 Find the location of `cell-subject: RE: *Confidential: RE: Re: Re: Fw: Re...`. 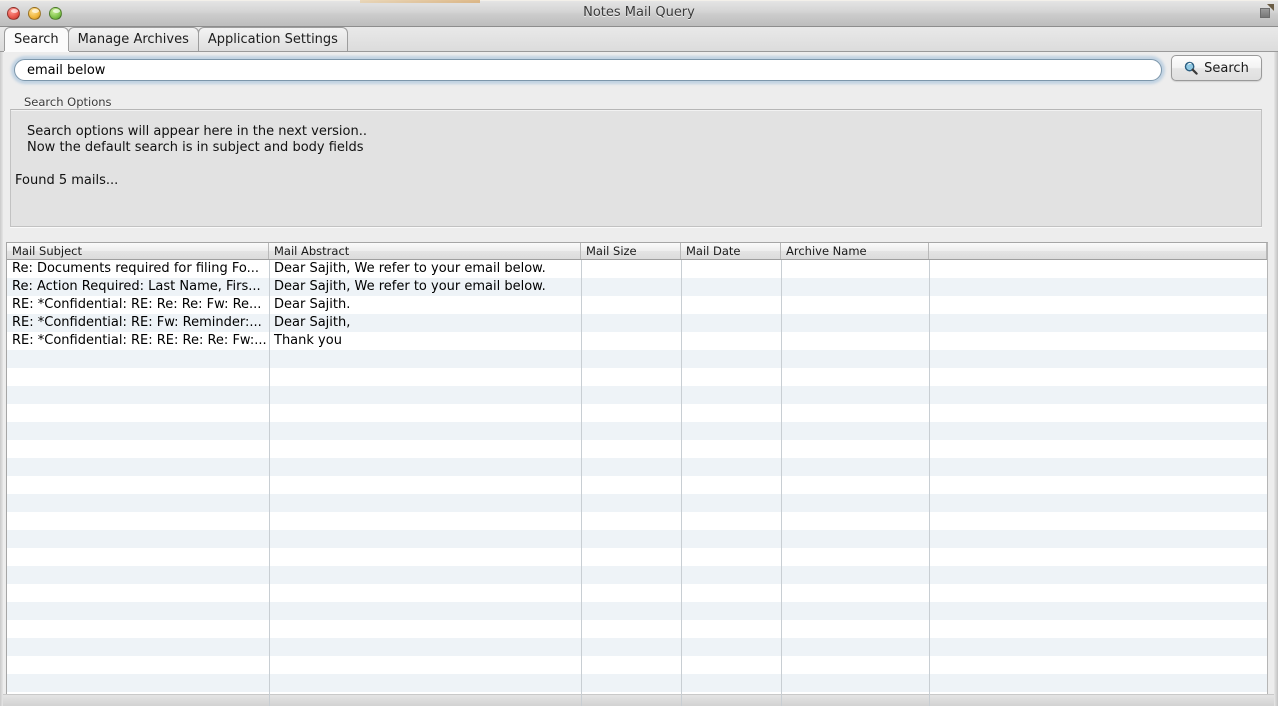

cell-subject: RE: *Confidential: RE: Re: Re: Fw: Re... is located at coordinates (137, 304).